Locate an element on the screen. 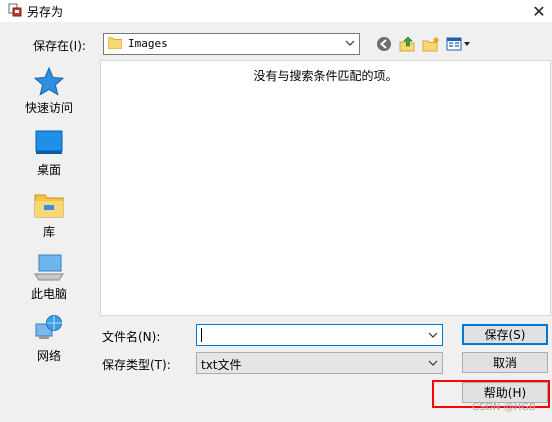 The image size is (552, 422). title-bar: 另存为 ✕ is located at coordinates (276, 11).